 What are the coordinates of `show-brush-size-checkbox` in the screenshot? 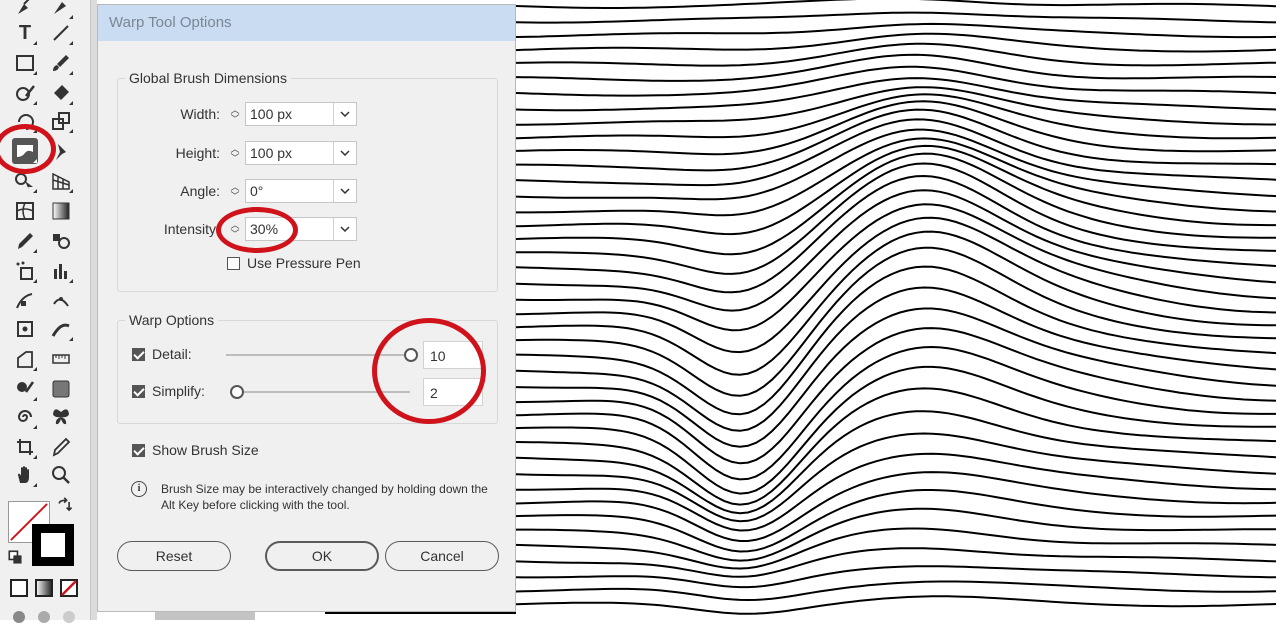 It's located at (138, 450).